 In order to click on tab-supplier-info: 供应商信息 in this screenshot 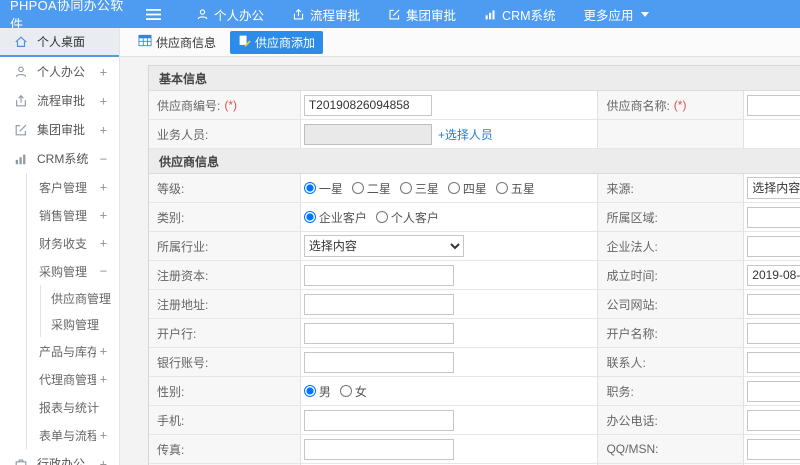, I will do `click(177, 42)`.